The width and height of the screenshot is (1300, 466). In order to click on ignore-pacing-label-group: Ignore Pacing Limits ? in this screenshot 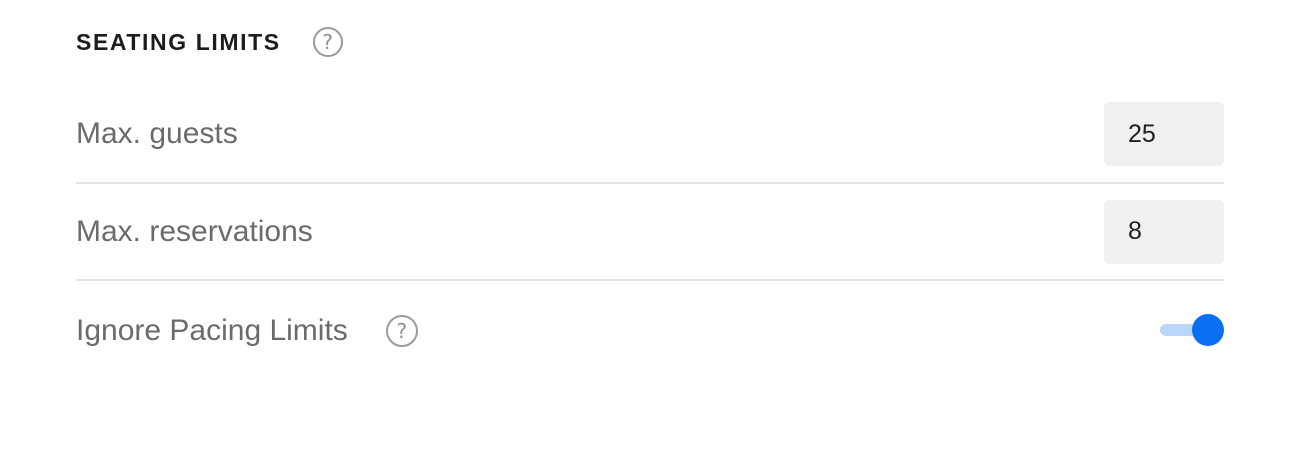, I will do `click(247, 331)`.